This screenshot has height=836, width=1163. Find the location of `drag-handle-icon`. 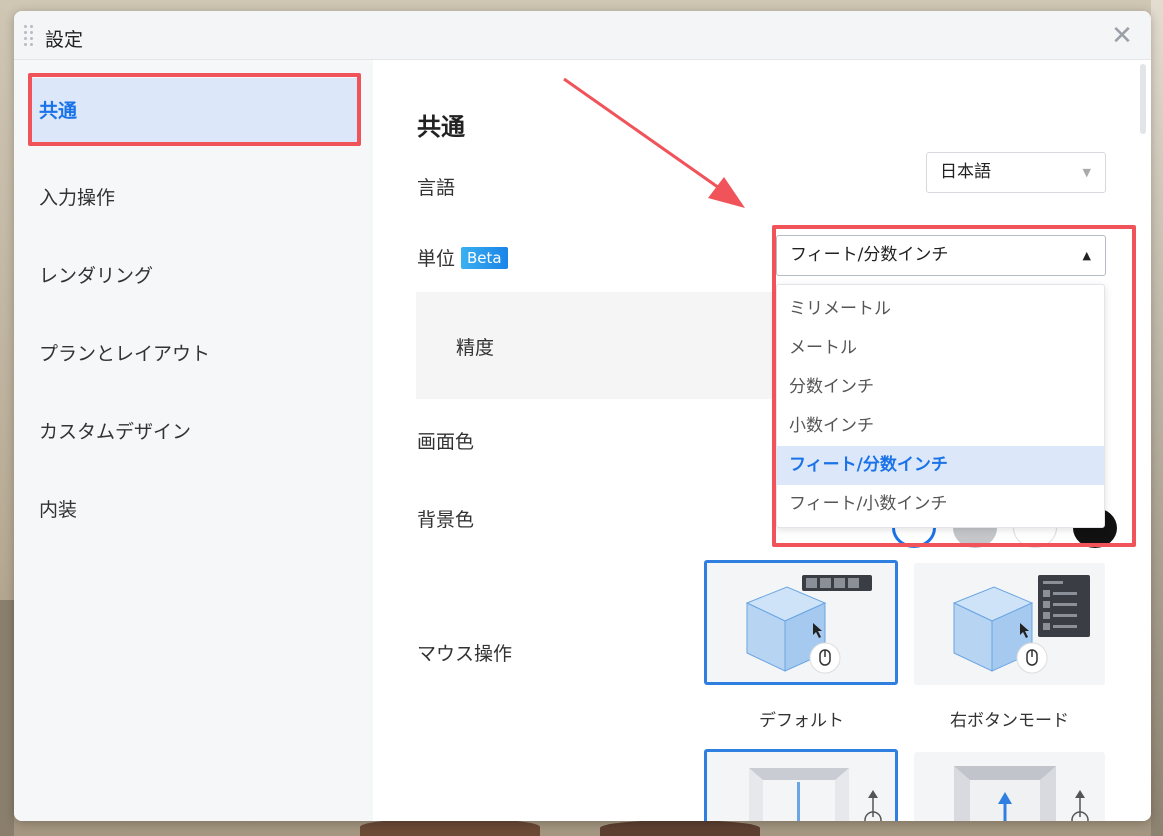

drag-handle-icon is located at coordinates (29, 36).